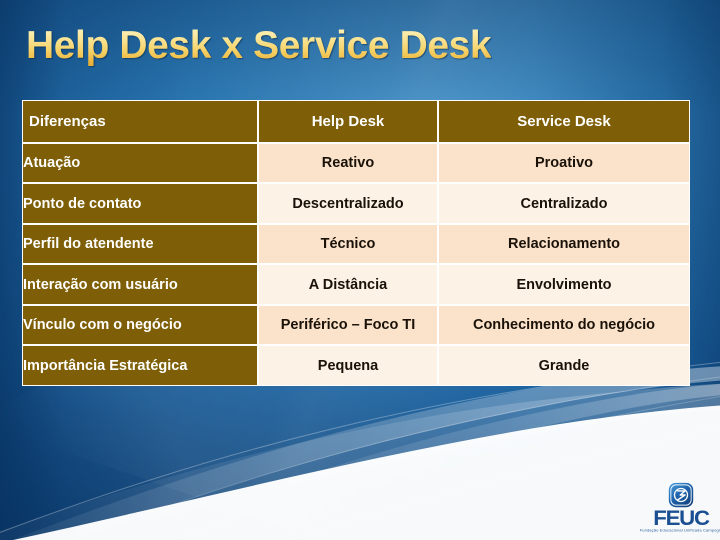 The width and height of the screenshot is (720, 540). I want to click on table-header-row: Diferenças Help Desk Service Desk, so click(356, 121).